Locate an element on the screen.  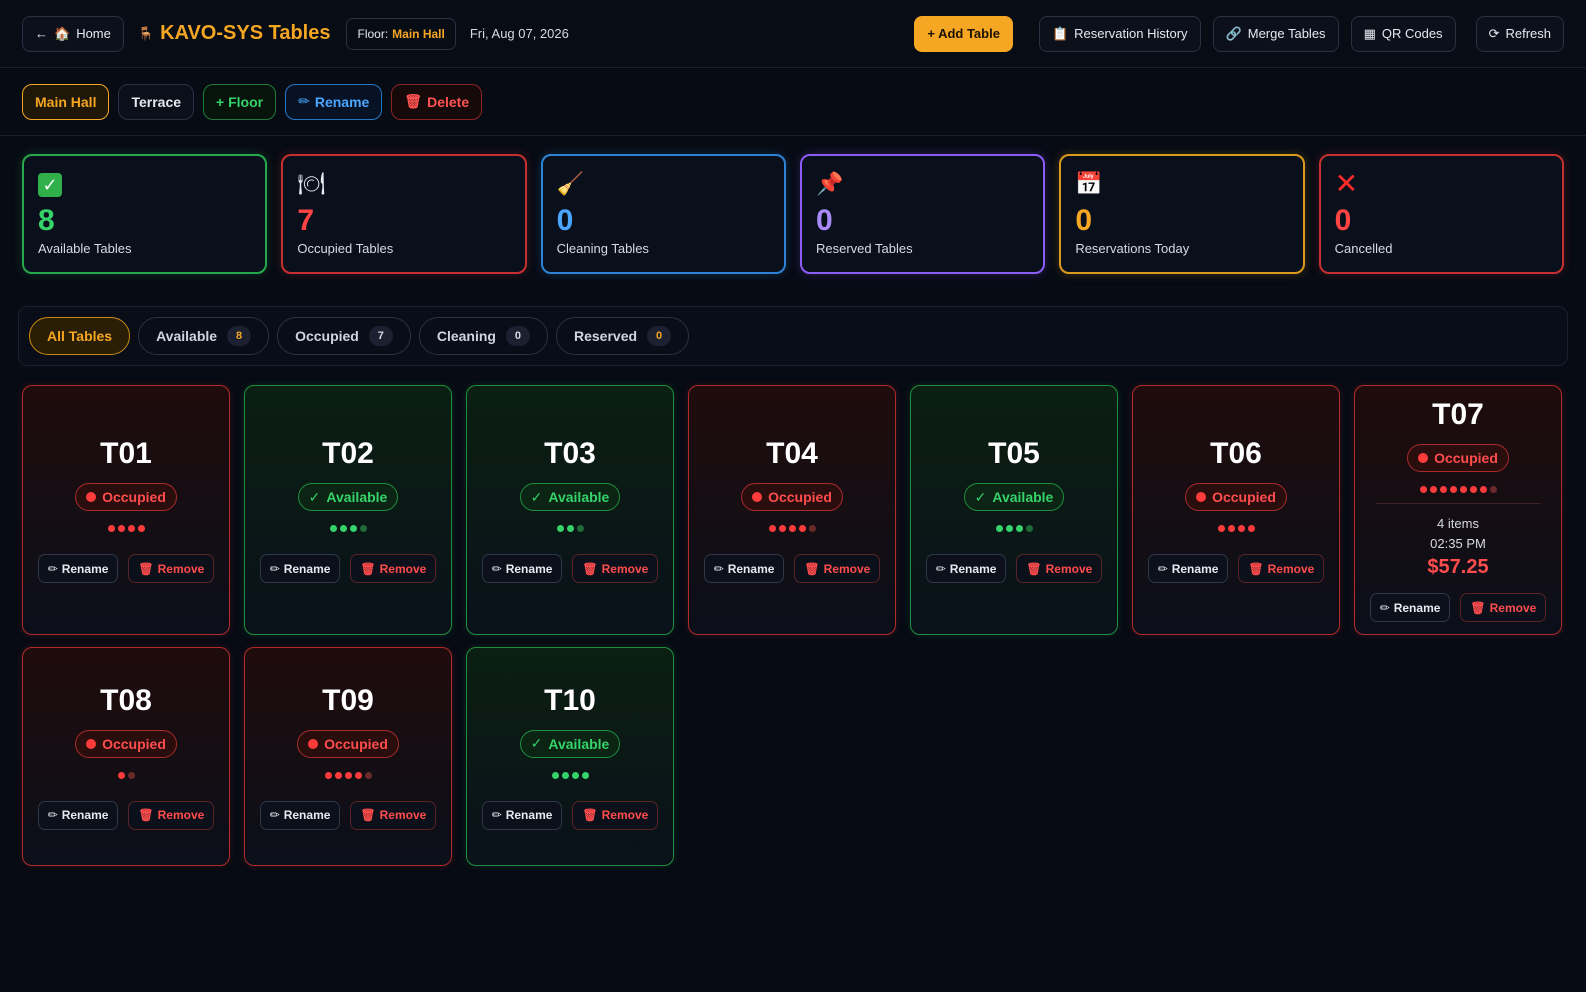
filter-tab-cleaning: Cleaning 0 is located at coordinates (483, 336).